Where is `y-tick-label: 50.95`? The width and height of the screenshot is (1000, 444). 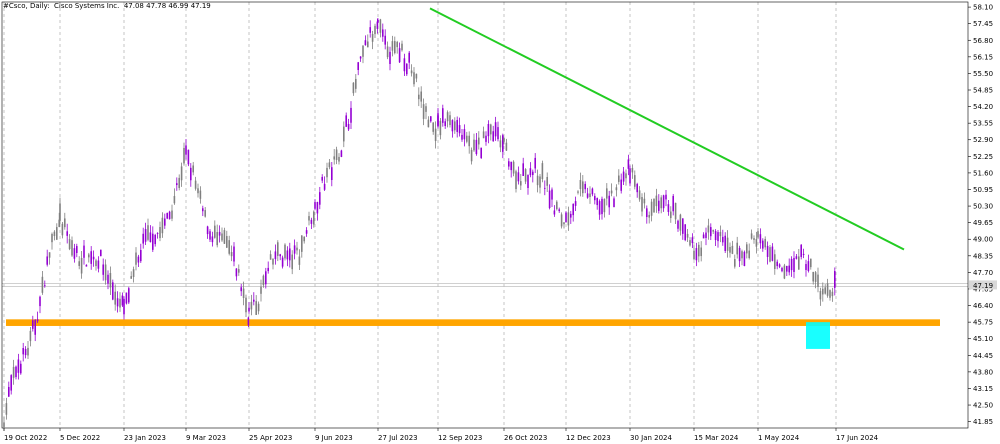 y-tick-label: 50.95 is located at coordinates (983, 190).